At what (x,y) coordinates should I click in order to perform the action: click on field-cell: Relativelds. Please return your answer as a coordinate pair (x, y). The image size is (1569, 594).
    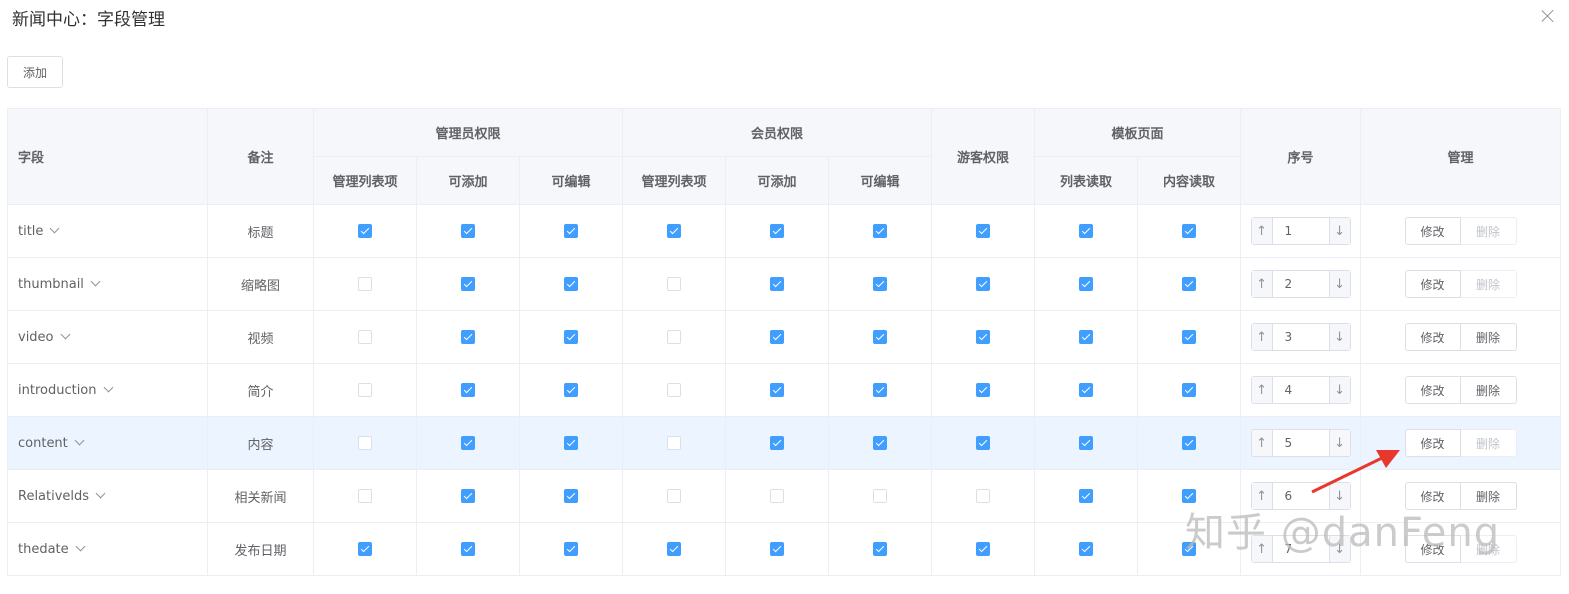
    Looking at the image, I should click on (107, 496).